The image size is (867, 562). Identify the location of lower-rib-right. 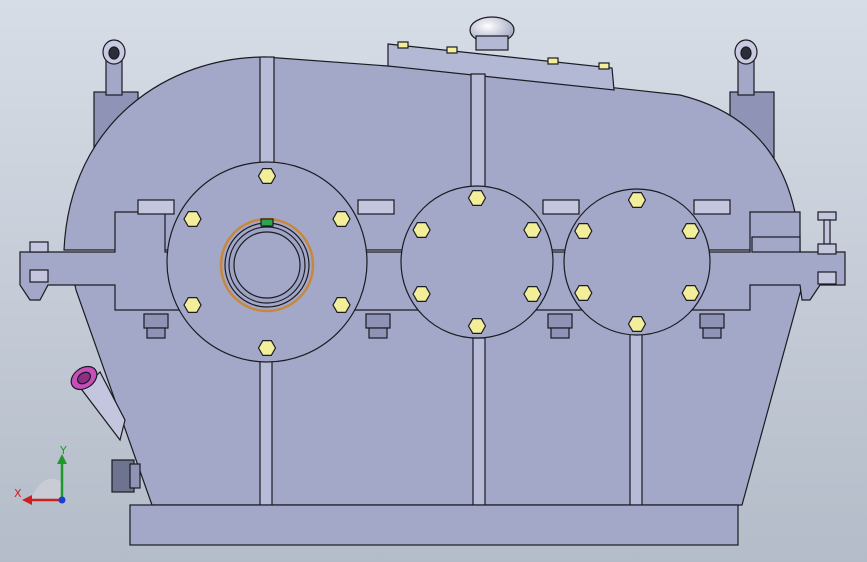
(636, 417).